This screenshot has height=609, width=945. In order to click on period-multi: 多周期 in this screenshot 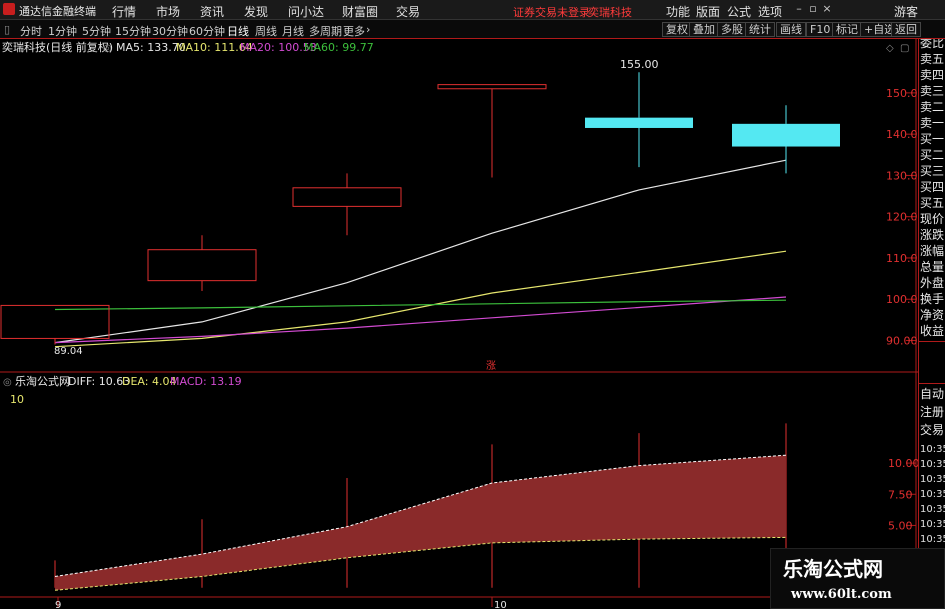, I will do `click(325, 31)`.